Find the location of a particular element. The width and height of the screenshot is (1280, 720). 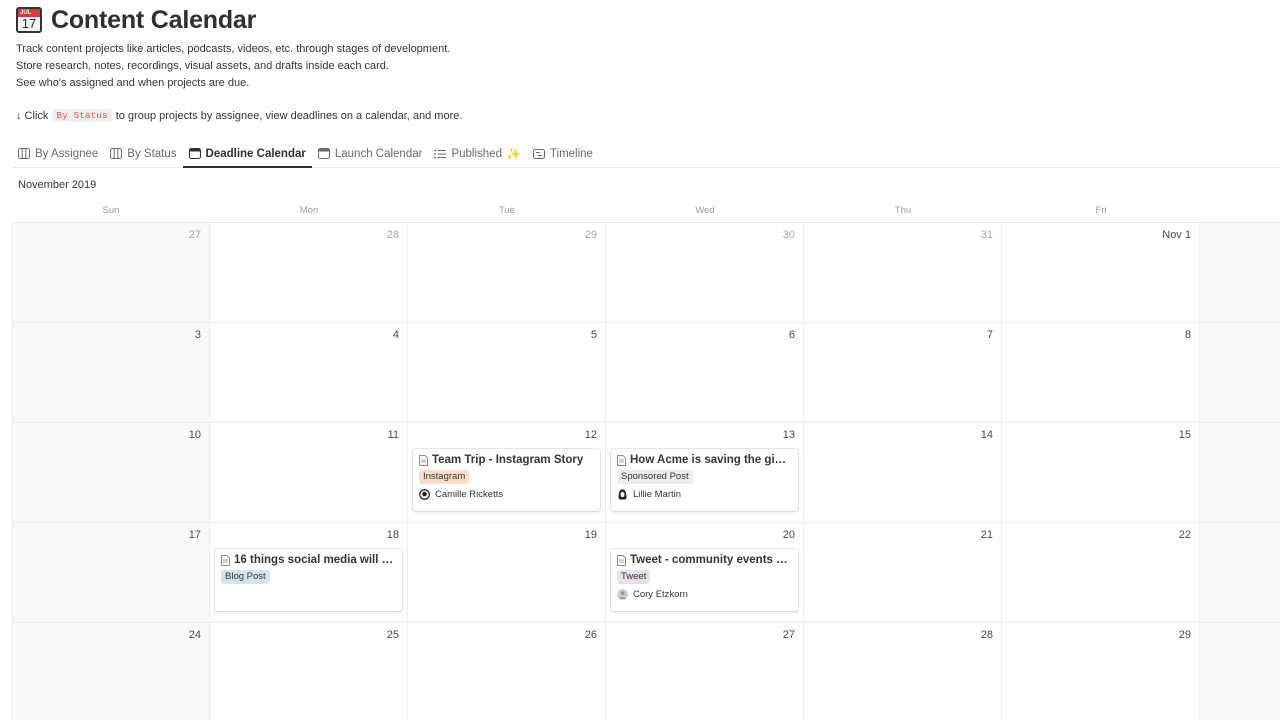

calendar-emoji-icon: JUL 17 is located at coordinates (29, 20).